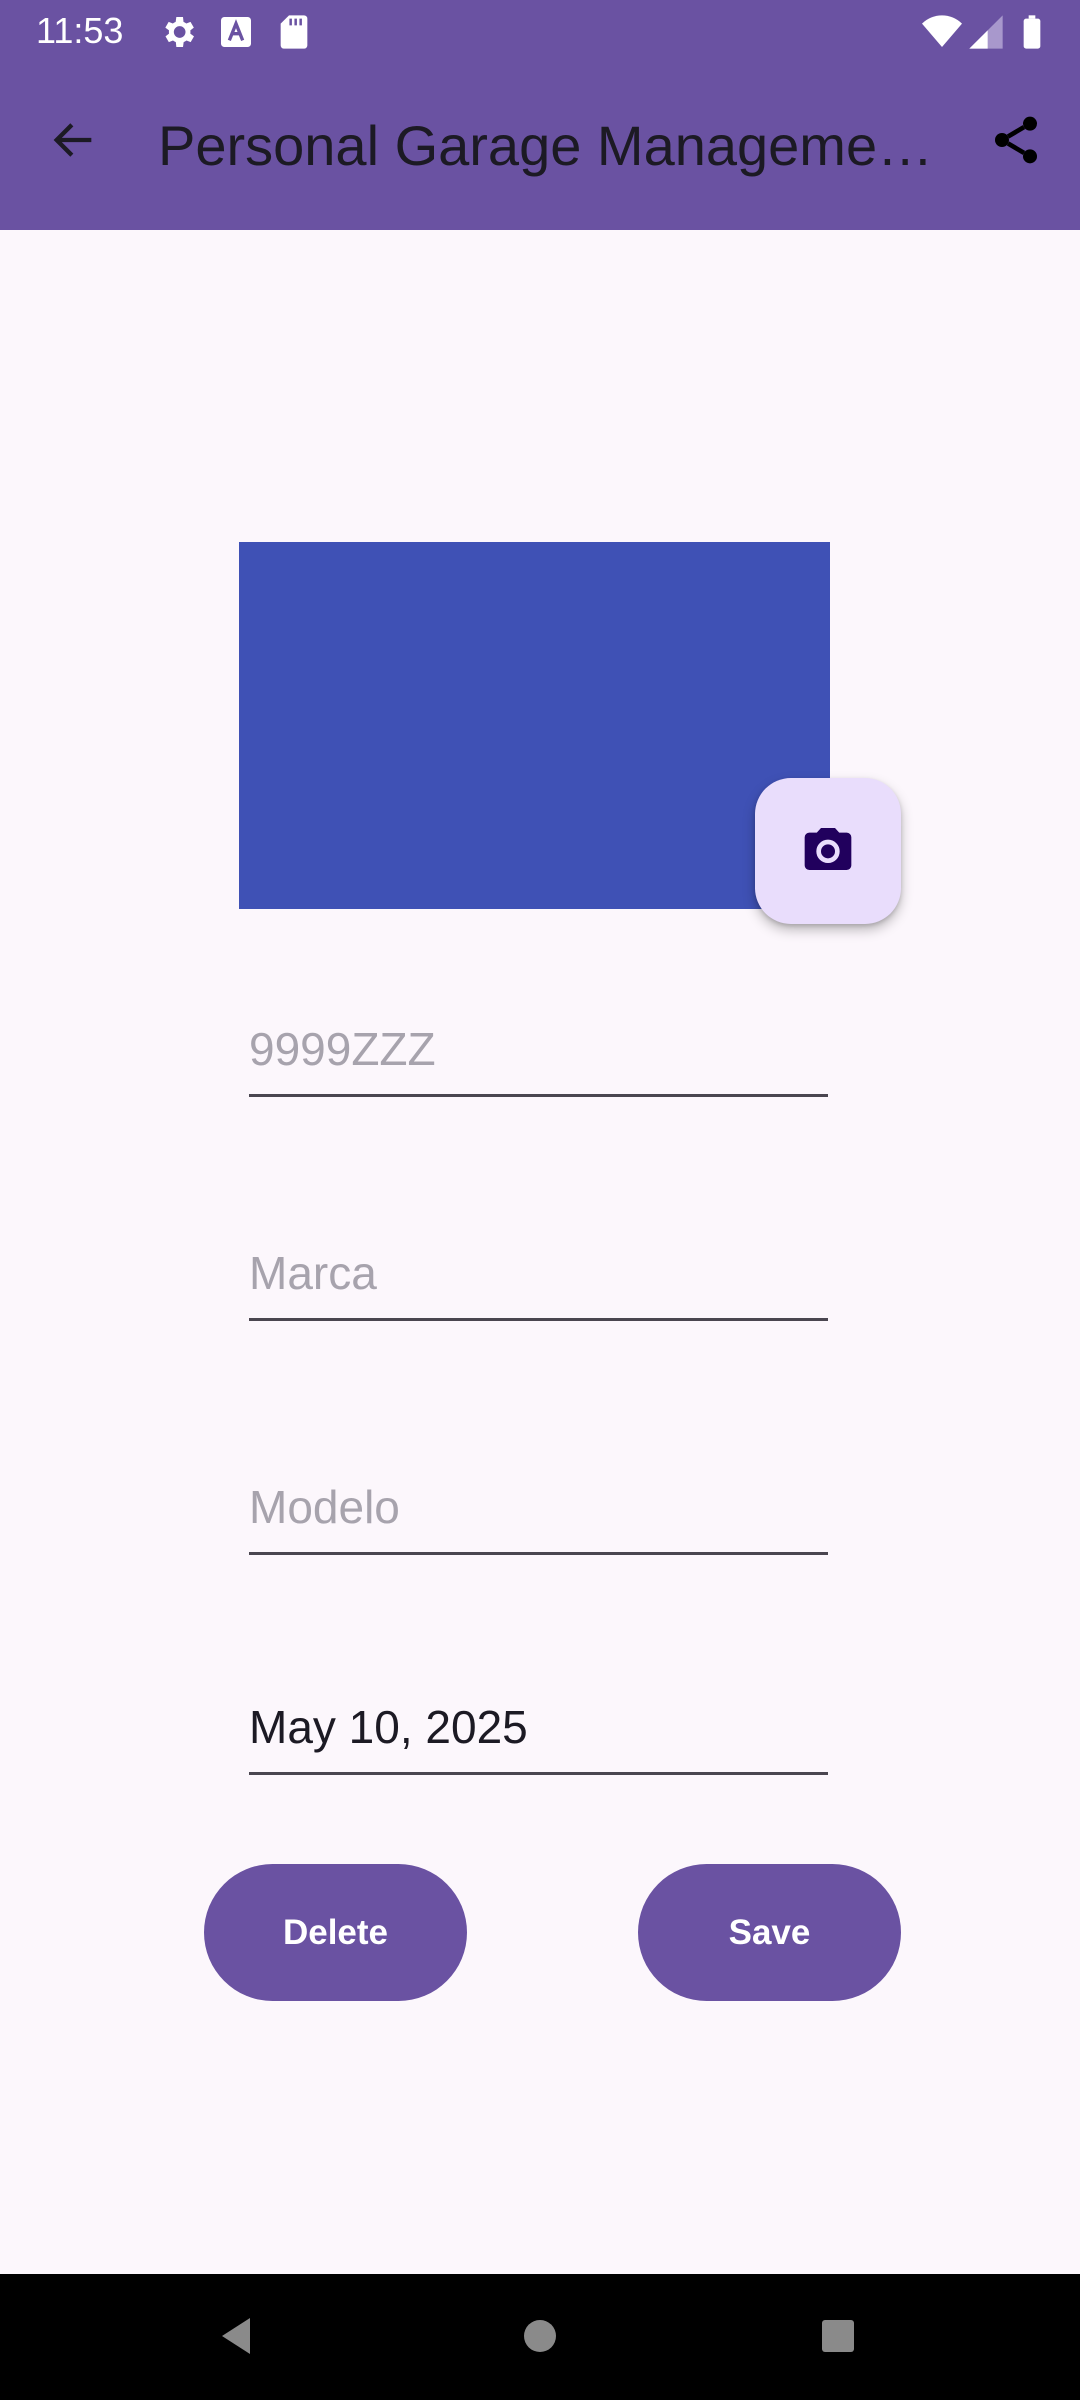 This screenshot has height=2400, width=1080. Describe the element at coordinates (236, 32) in the screenshot. I see `text-a-icon` at that location.